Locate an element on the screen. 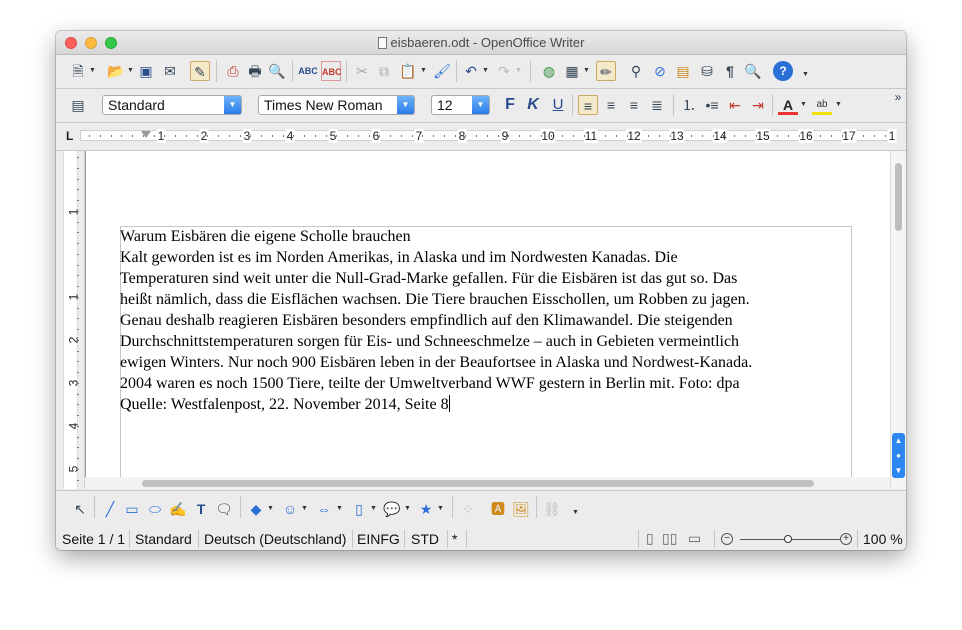 The image size is (962, 630). open-icon: 📂 is located at coordinates (116, 71).